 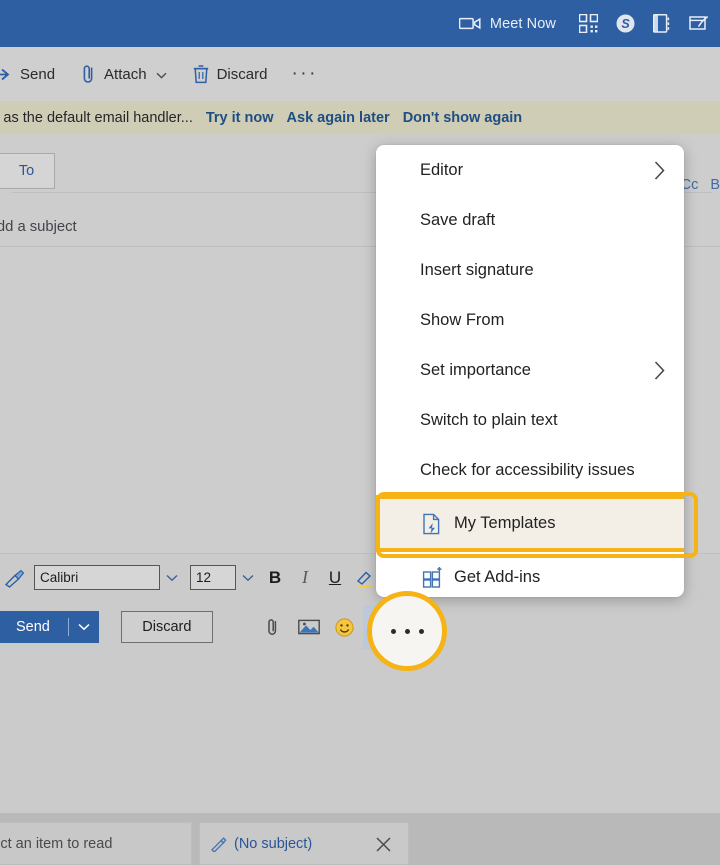 What do you see at coordinates (489, 419) in the screenshot?
I see `menu-item-label: Switch to plain text` at bounding box center [489, 419].